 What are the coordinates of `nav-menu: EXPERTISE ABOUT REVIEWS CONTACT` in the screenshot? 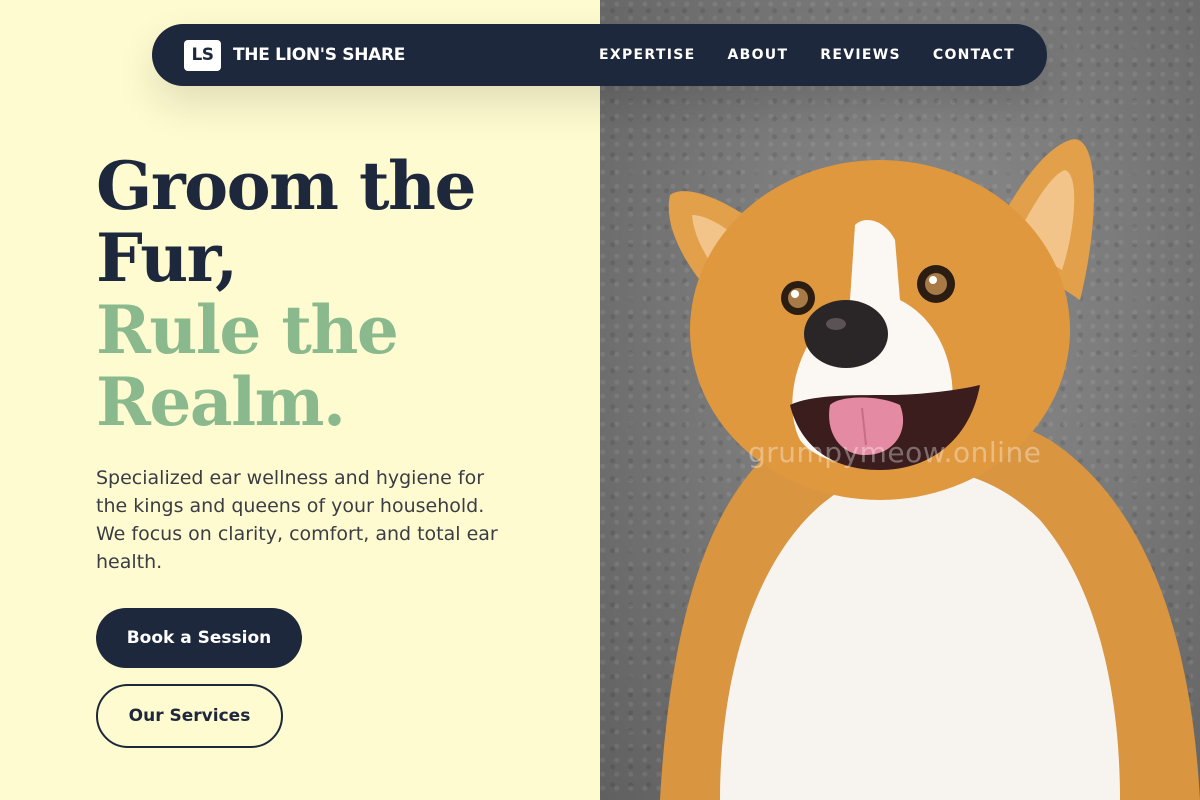 It's located at (807, 55).